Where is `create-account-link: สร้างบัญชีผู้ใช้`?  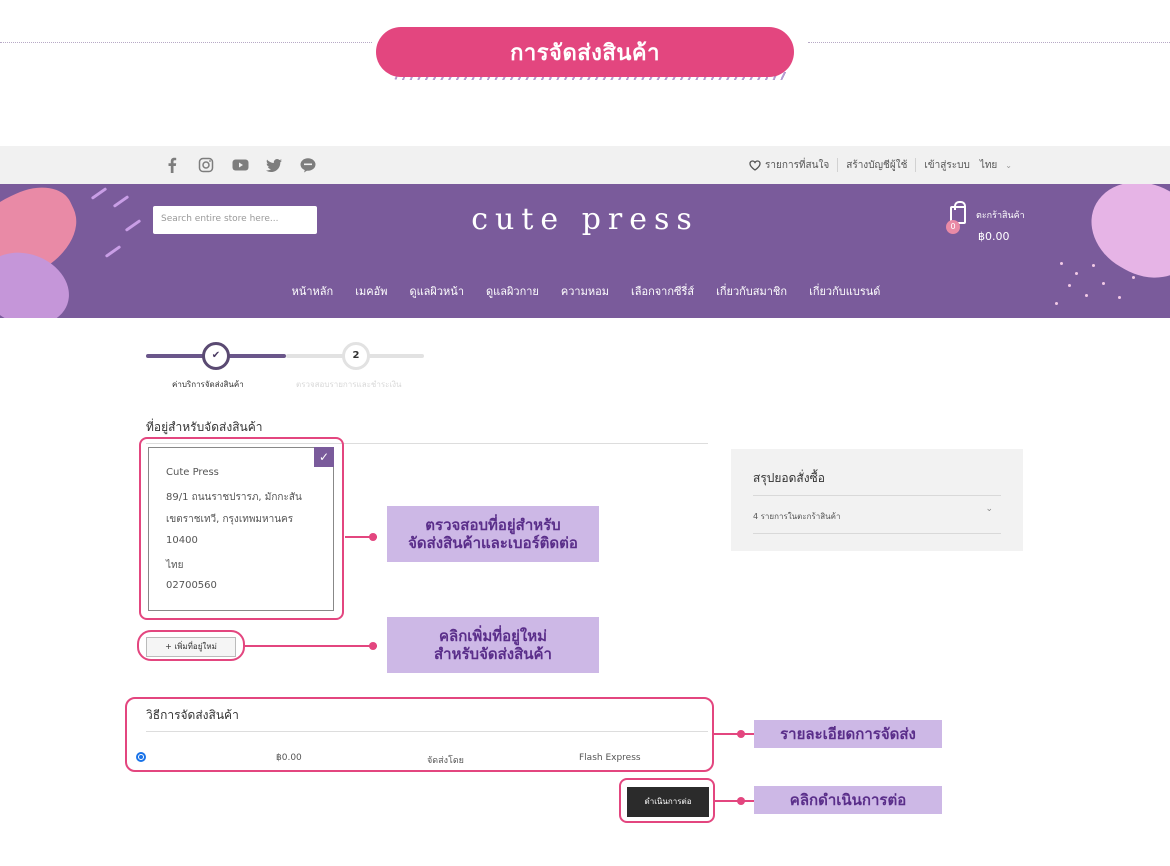
create-account-link: สร้างบัญชีผู้ใช้ is located at coordinates (876, 165).